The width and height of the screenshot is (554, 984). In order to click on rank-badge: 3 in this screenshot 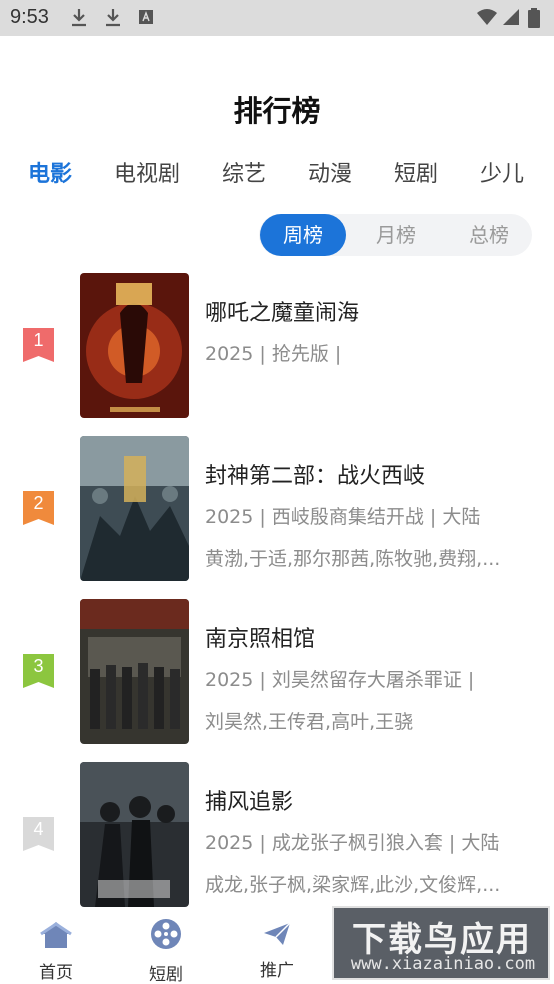, I will do `click(38, 671)`.